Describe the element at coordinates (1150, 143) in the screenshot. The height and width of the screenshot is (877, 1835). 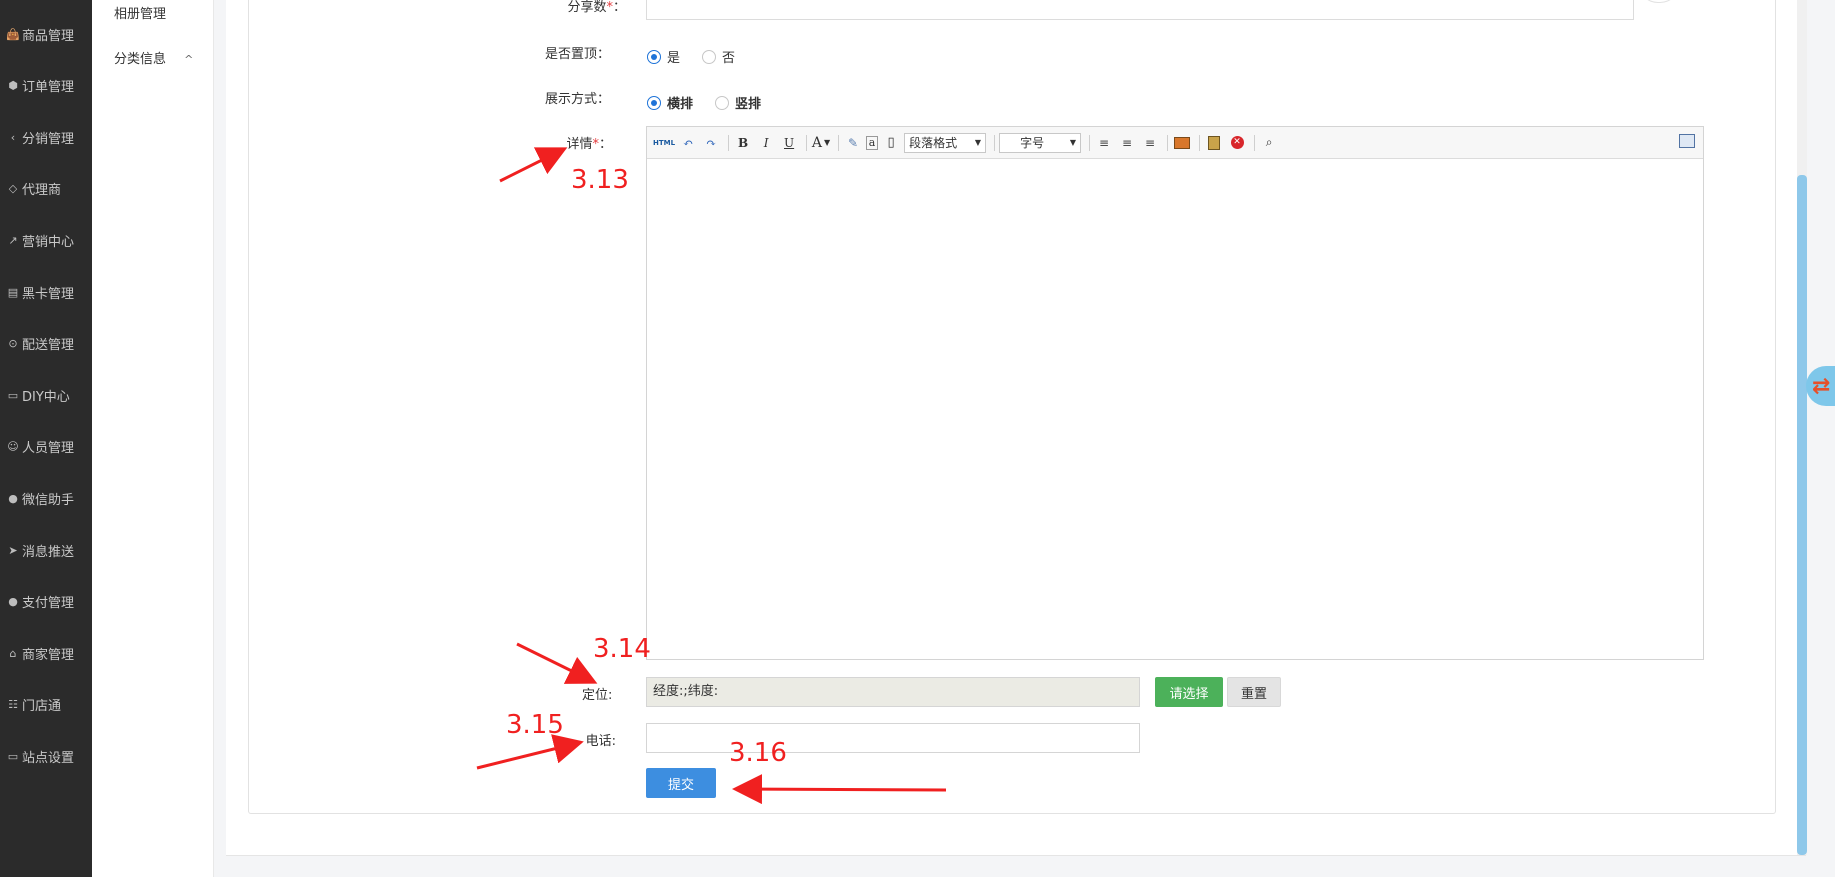
I see `align-right-icon: ≡` at that location.